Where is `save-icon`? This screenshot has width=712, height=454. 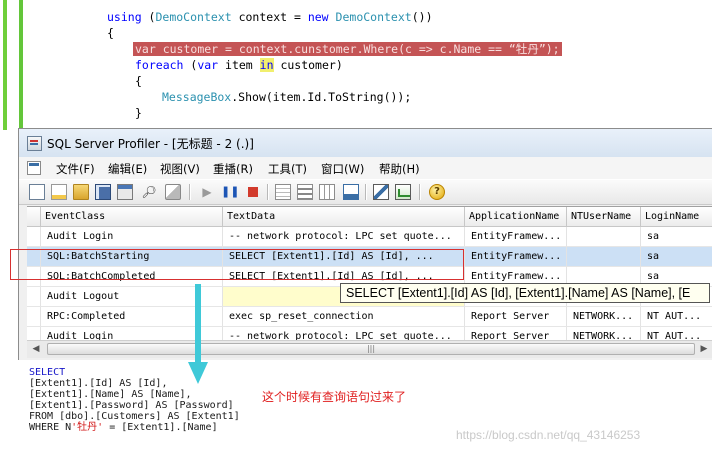
save-icon is located at coordinates (103, 192).